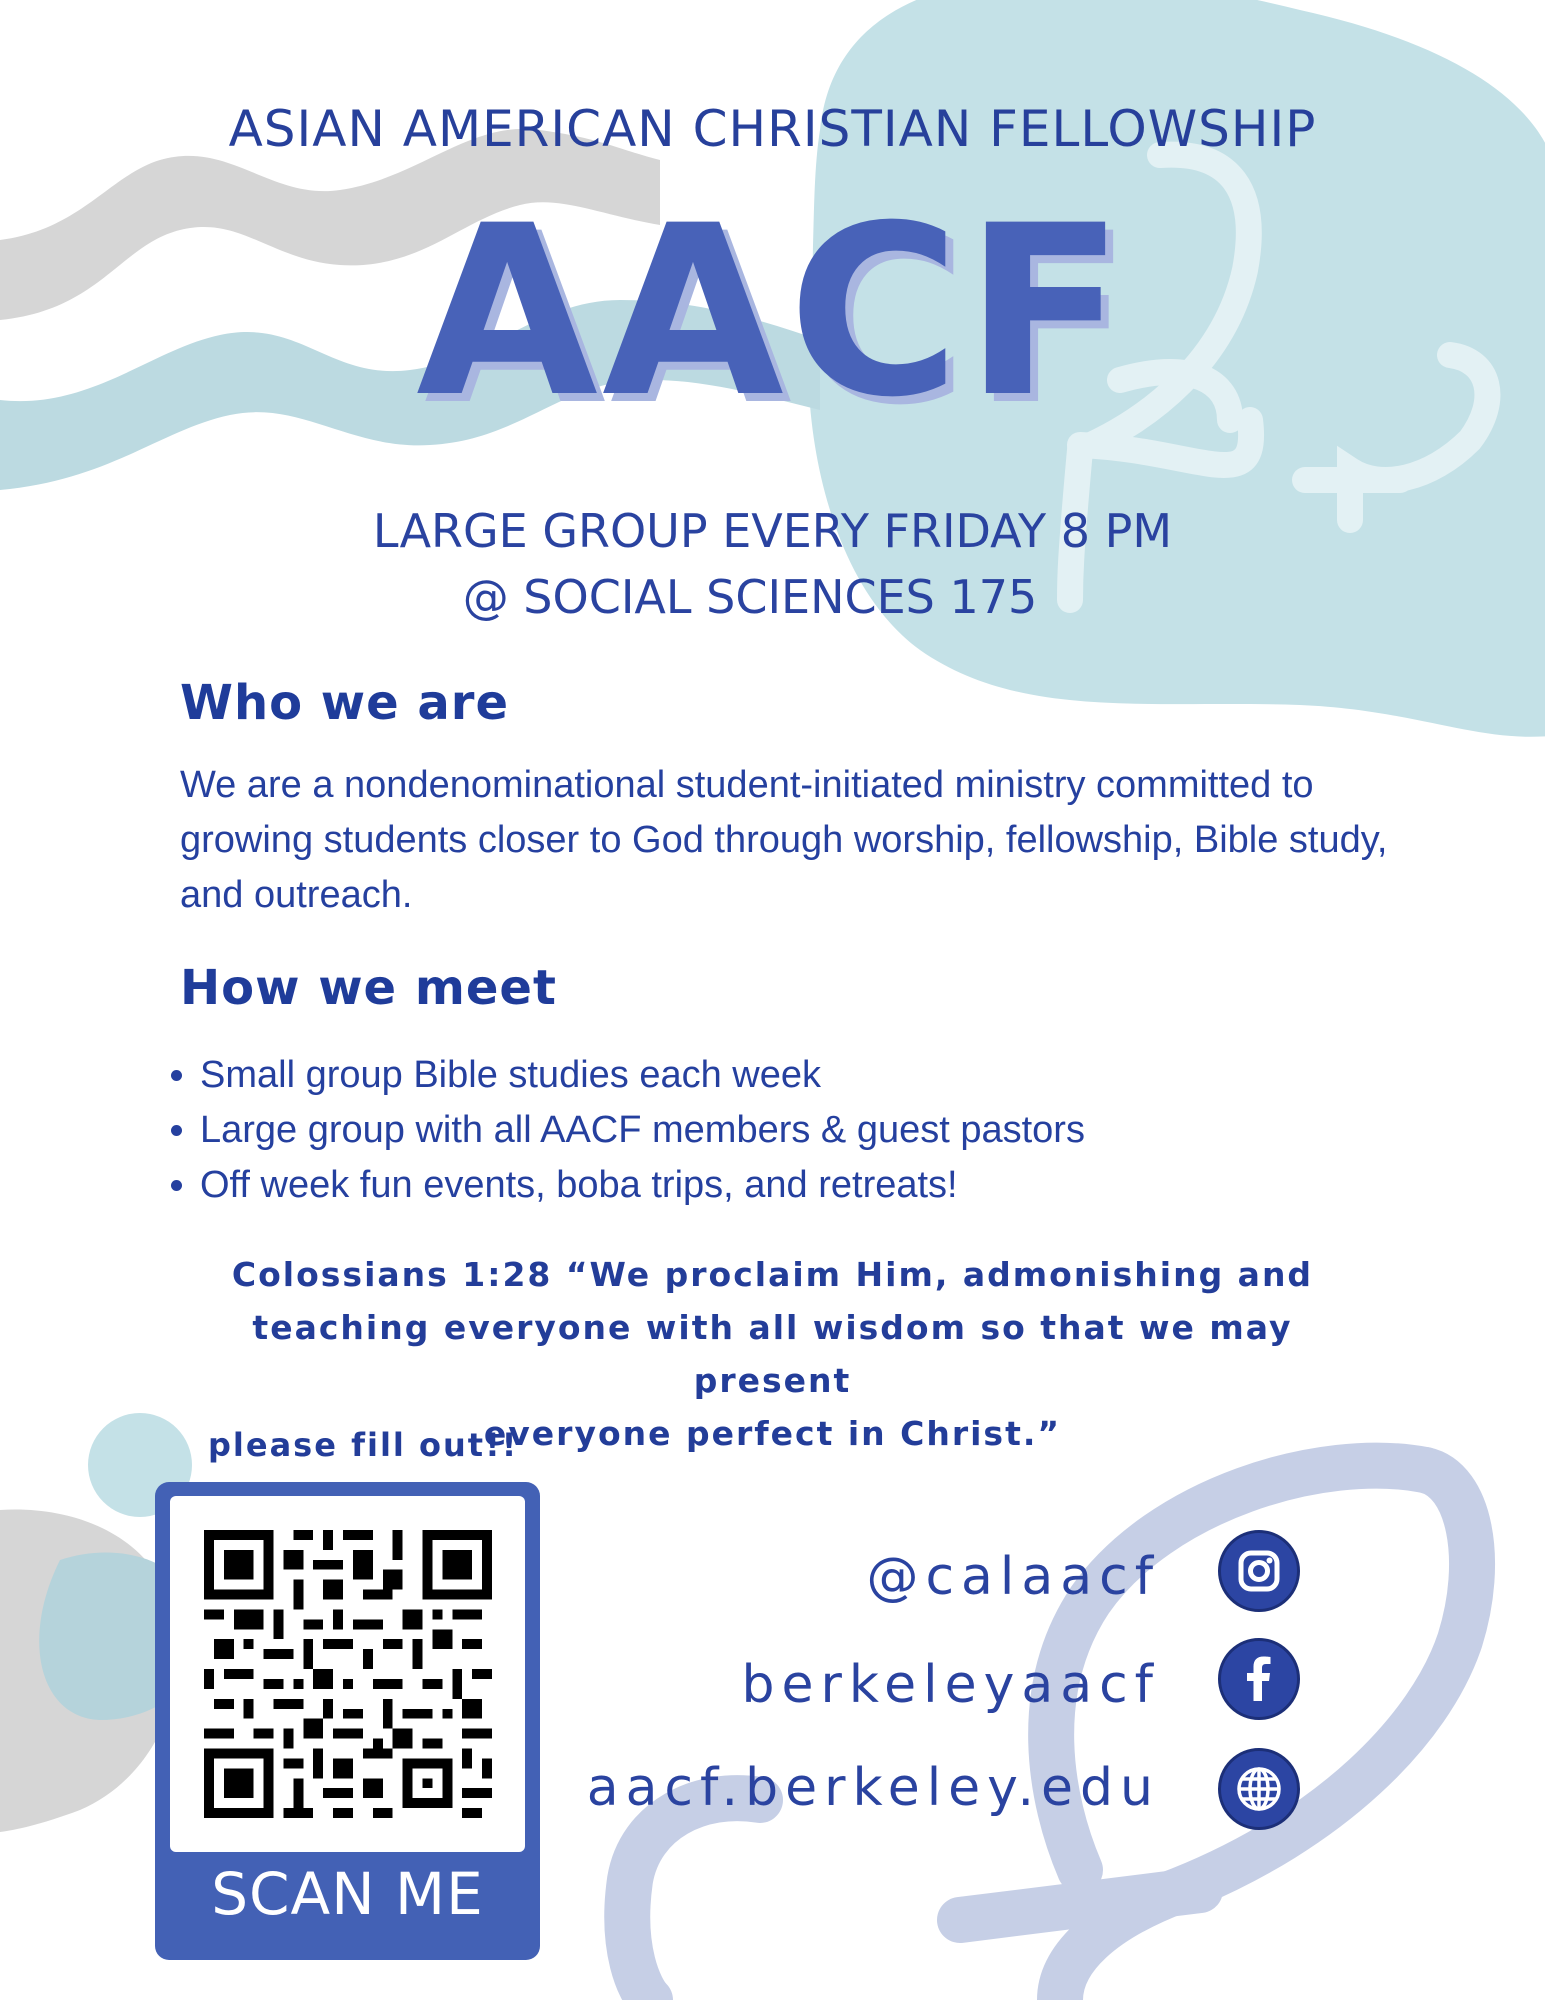 The height and width of the screenshot is (2000, 1545). Describe the element at coordinates (750, 597) in the screenshot. I see `meeting-location: @ SOCIAL SCIENCES 175` at that location.